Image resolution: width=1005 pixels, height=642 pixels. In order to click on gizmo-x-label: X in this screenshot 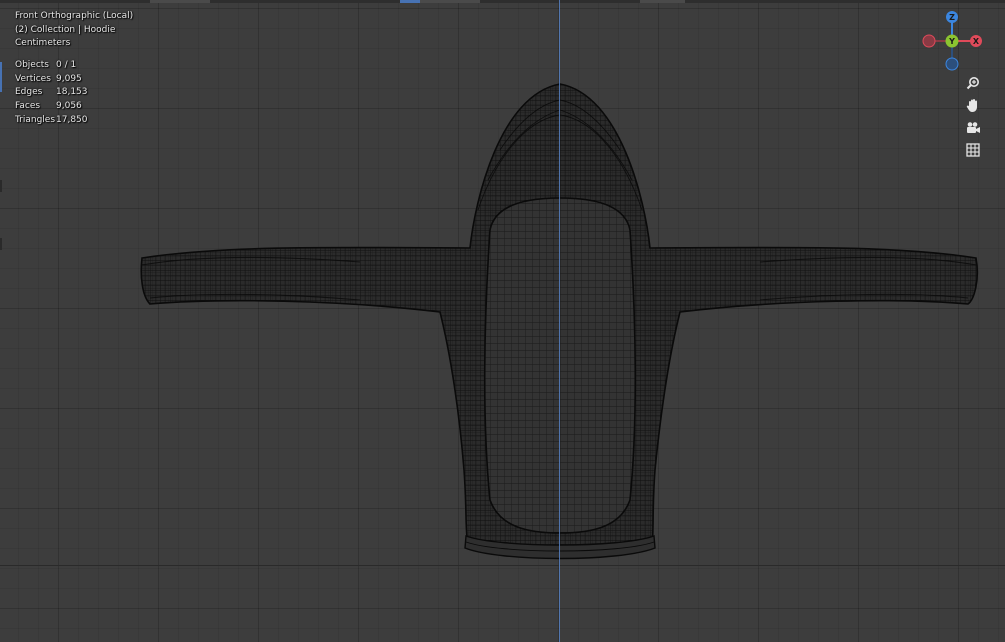, I will do `click(976, 41)`.